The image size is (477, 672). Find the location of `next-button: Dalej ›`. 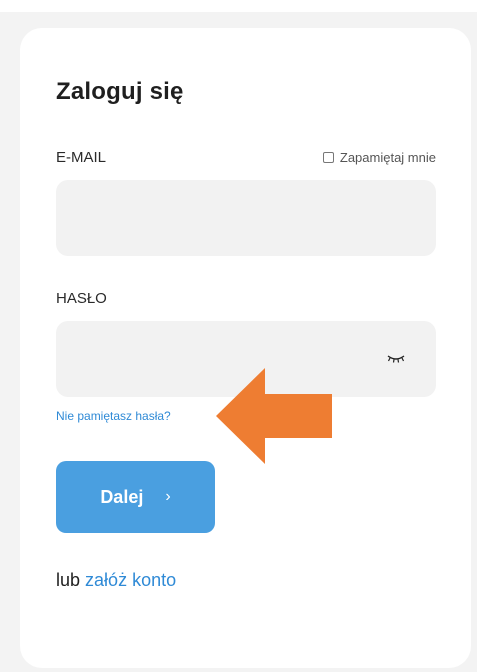

next-button: Dalej › is located at coordinates (135, 497).